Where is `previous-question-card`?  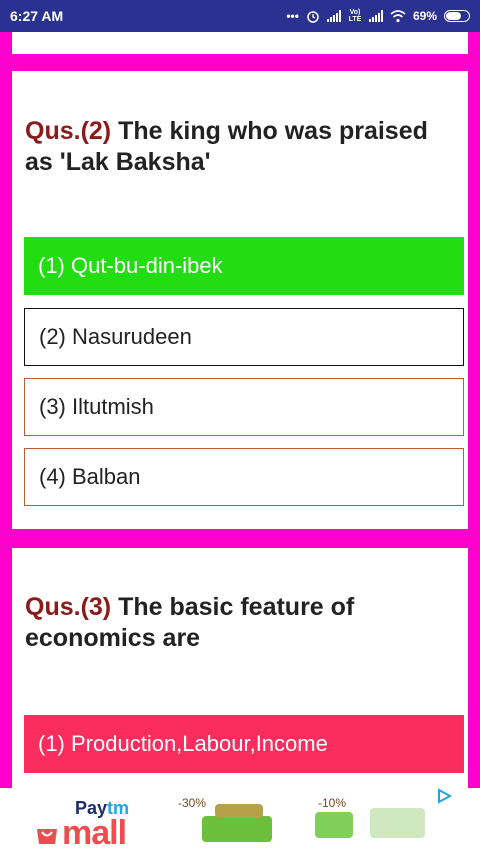 previous-question-card is located at coordinates (240, 43).